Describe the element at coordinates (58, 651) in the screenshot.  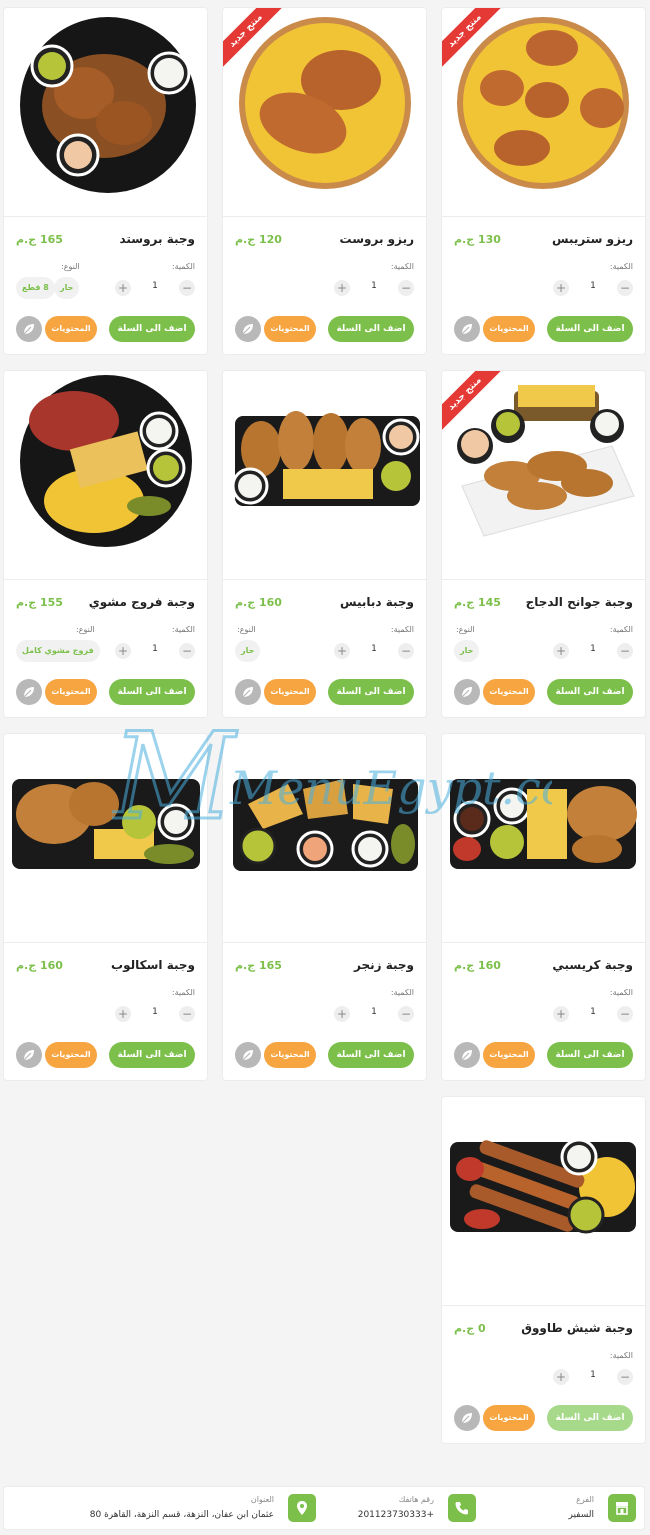
I see `type-option: فروج مشوي كامل` at that location.